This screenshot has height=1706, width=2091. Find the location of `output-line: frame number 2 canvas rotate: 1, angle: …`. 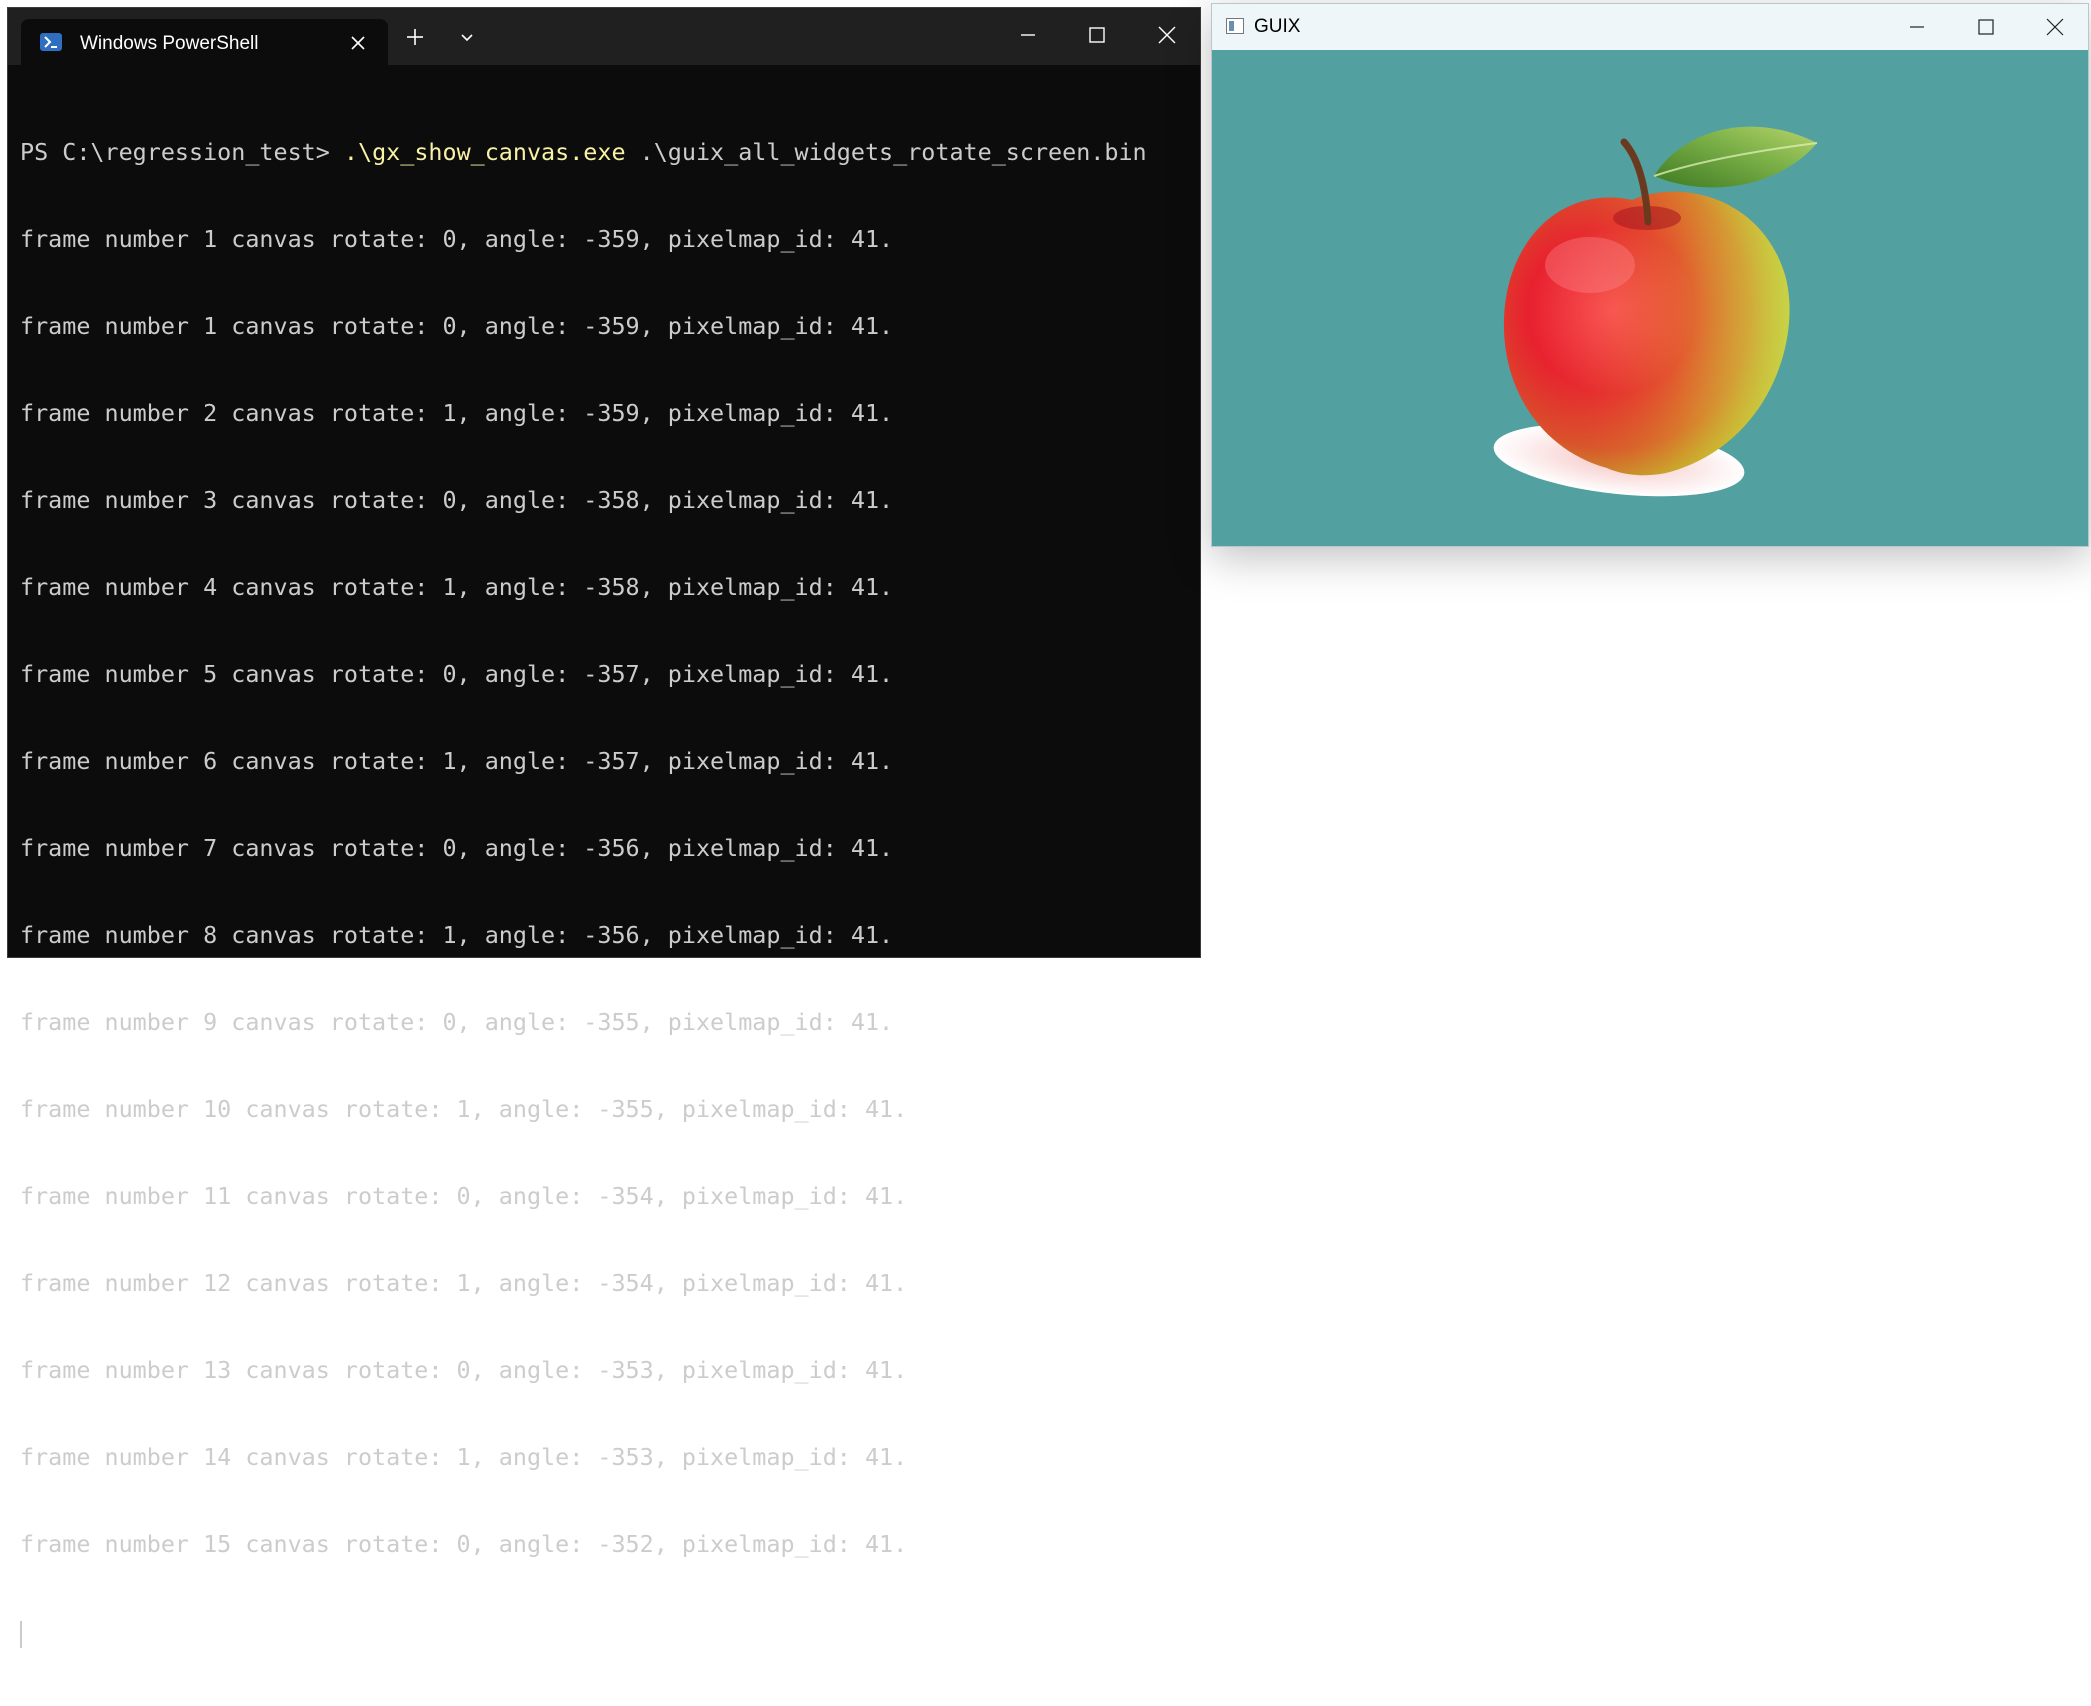

output-line: frame number 2 canvas rotate: 1, angle: … is located at coordinates (457, 413).